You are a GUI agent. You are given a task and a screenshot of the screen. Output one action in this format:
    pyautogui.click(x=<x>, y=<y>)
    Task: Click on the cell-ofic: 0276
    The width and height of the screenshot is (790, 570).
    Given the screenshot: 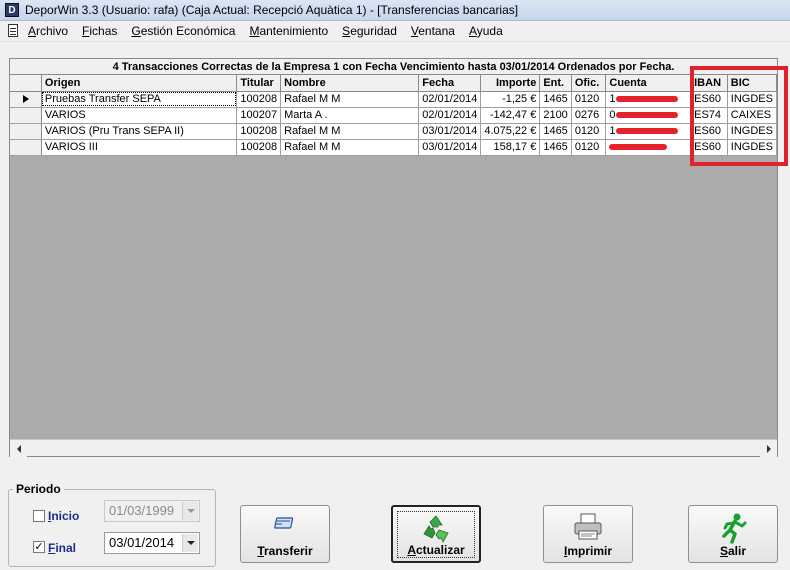 What is the action you would take?
    pyautogui.click(x=589, y=115)
    